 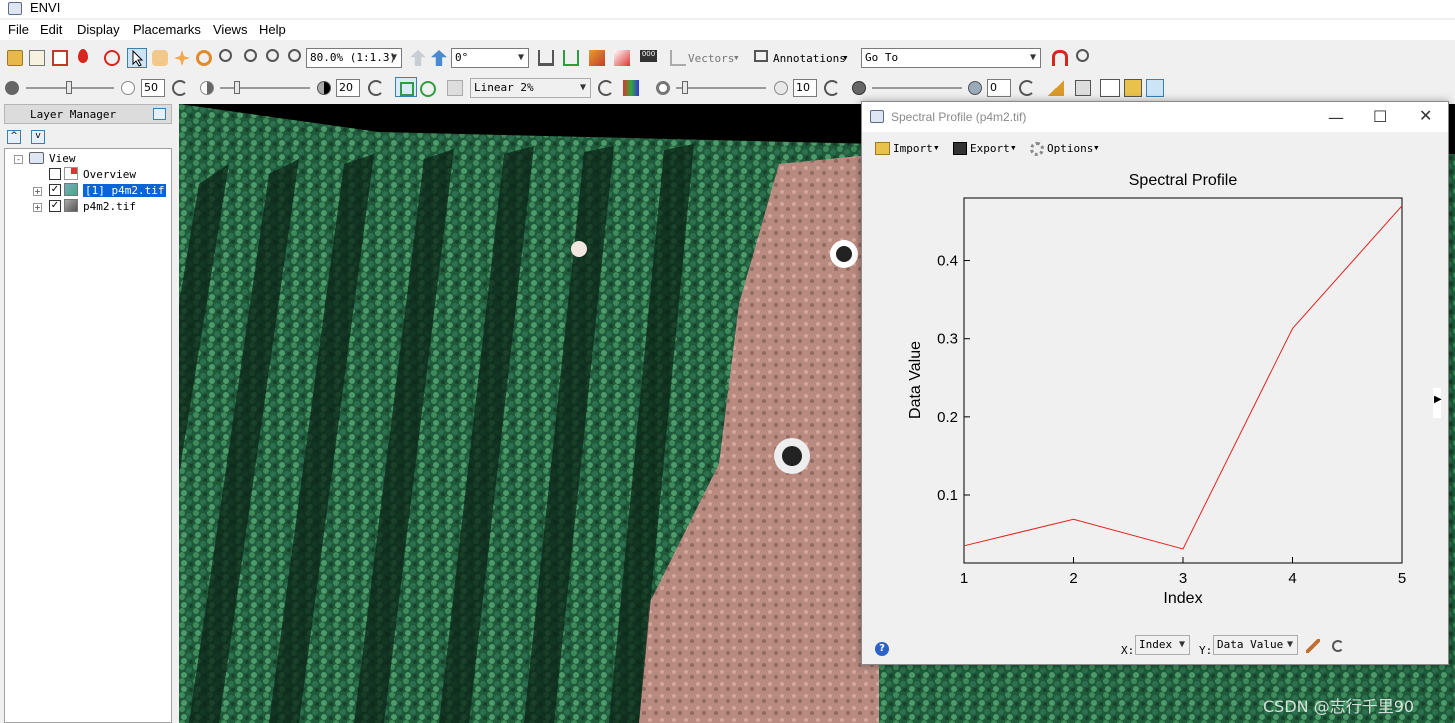 What do you see at coordinates (348, 88) in the screenshot?
I see `contrast-value: 20` at bounding box center [348, 88].